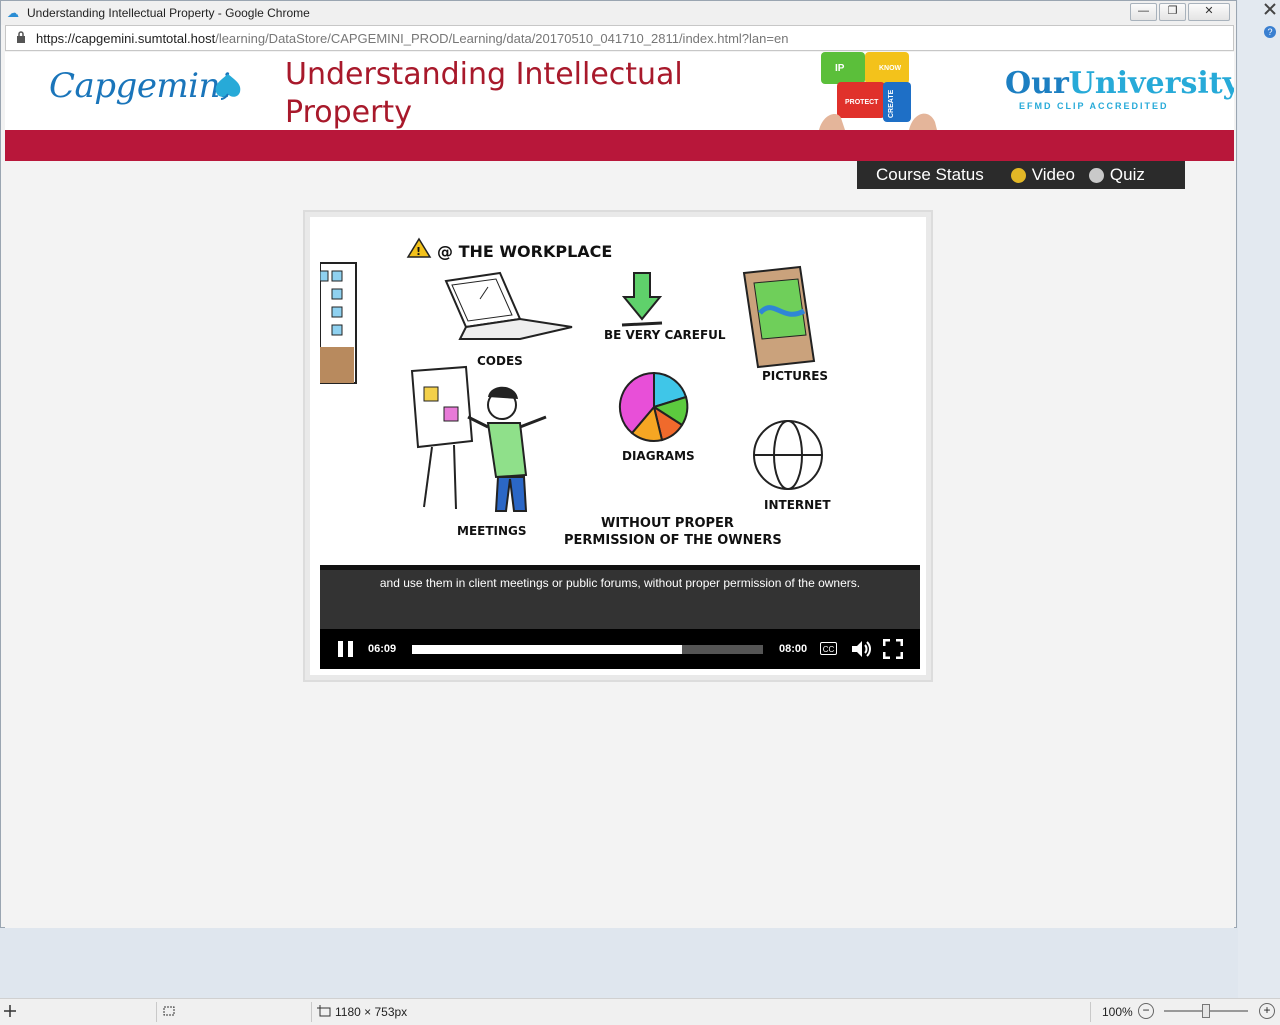 The width and height of the screenshot is (1280, 1025). What do you see at coordinates (1172, 12) in the screenshot?
I see `maximize-button: ❐` at bounding box center [1172, 12].